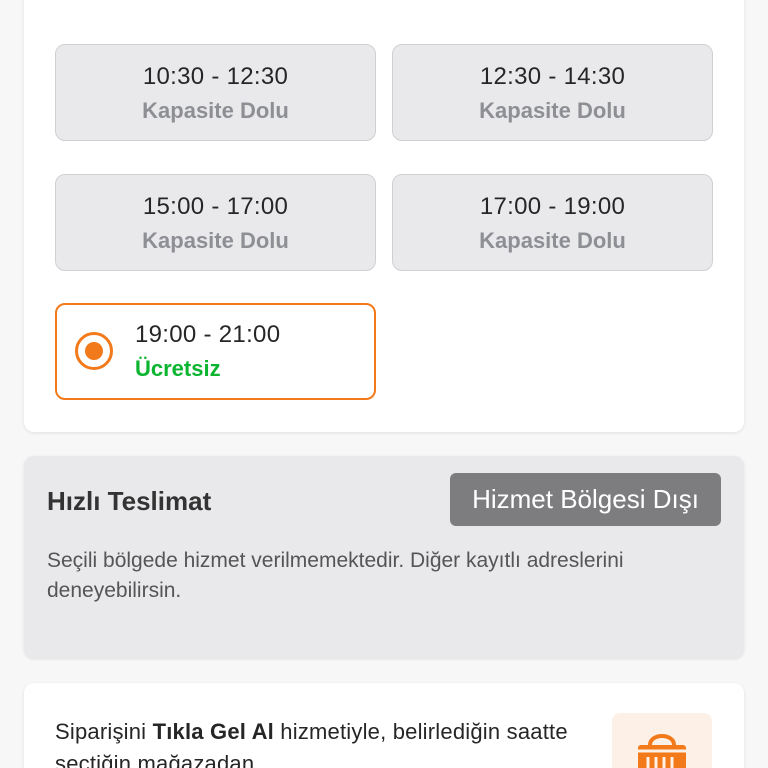 The width and height of the screenshot is (768, 768). I want to click on slot-time: 12:30 - 14:30, so click(552, 76).